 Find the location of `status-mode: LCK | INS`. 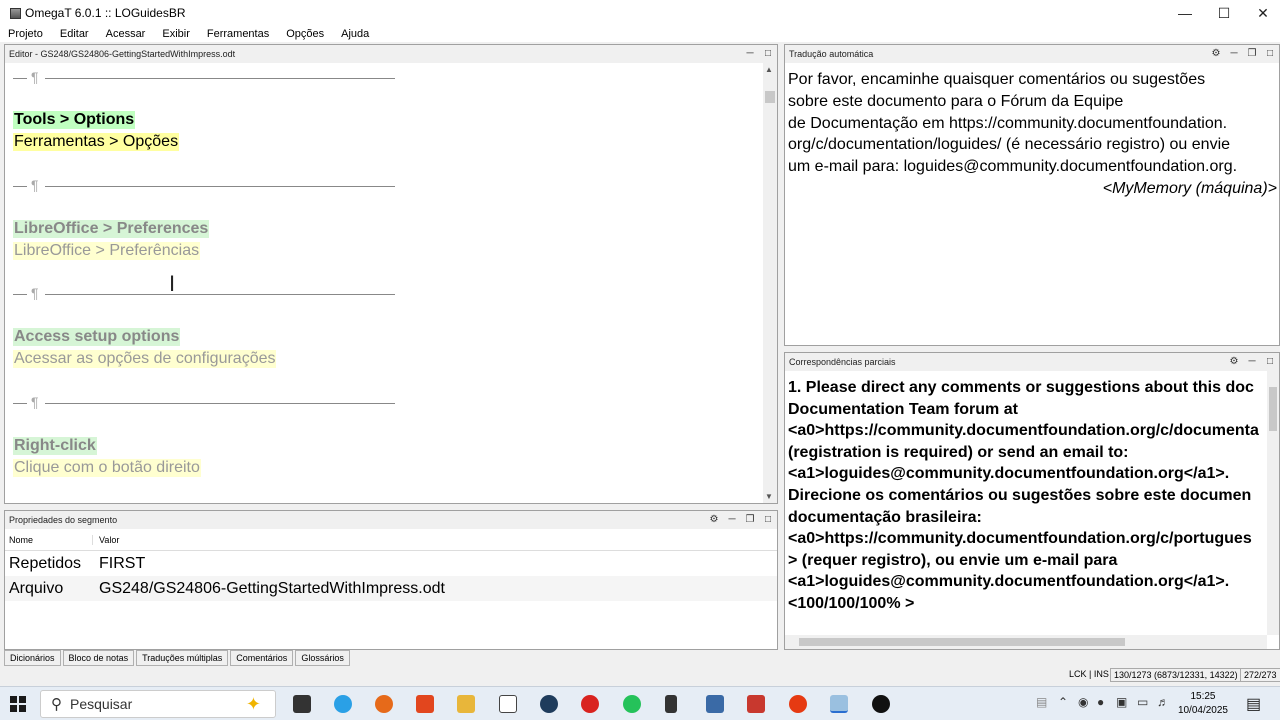

status-mode: LCK | INS is located at coordinates (1089, 674).